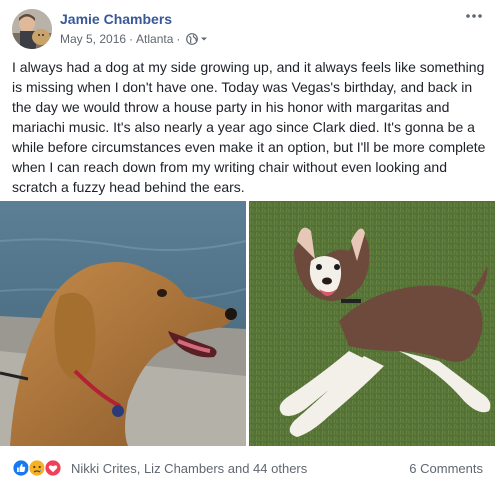  What do you see at coordinates (116, 19) in the screenshot?
I see `author-name: Jamie Chambers` at bounding box center [116, 19].